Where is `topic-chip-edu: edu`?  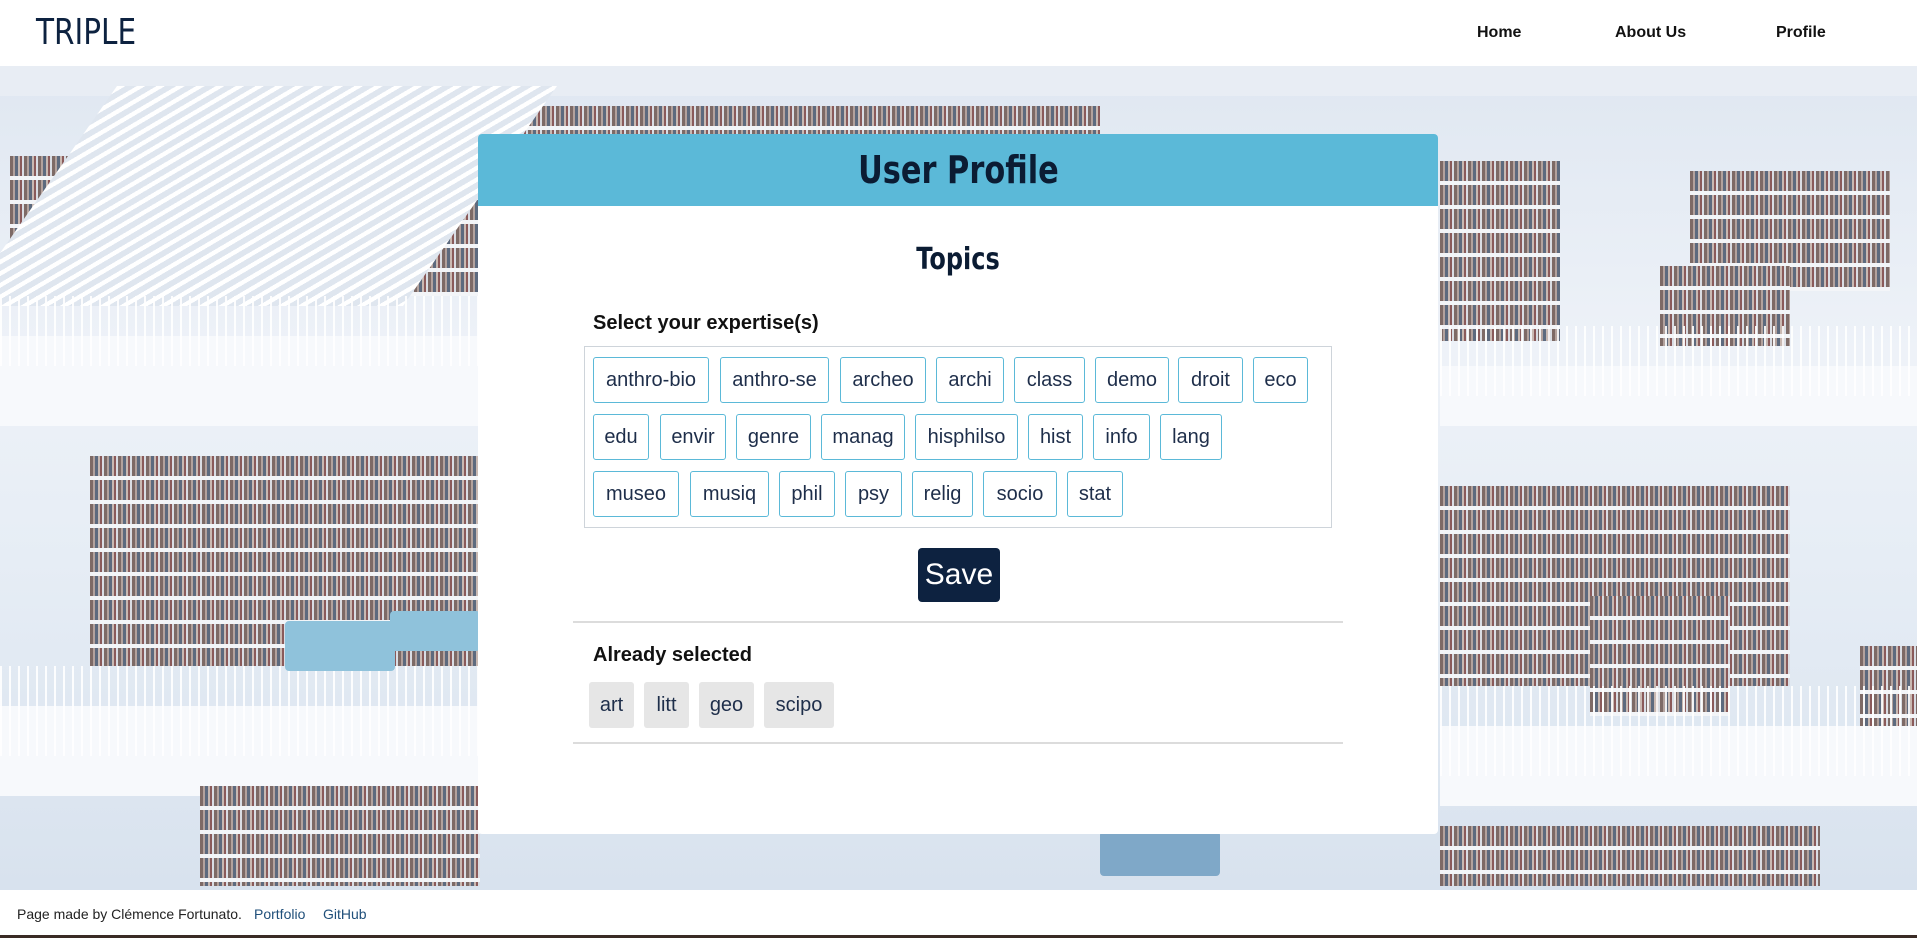 topic-chip-edu: edu is located at coordinates (621, 437).